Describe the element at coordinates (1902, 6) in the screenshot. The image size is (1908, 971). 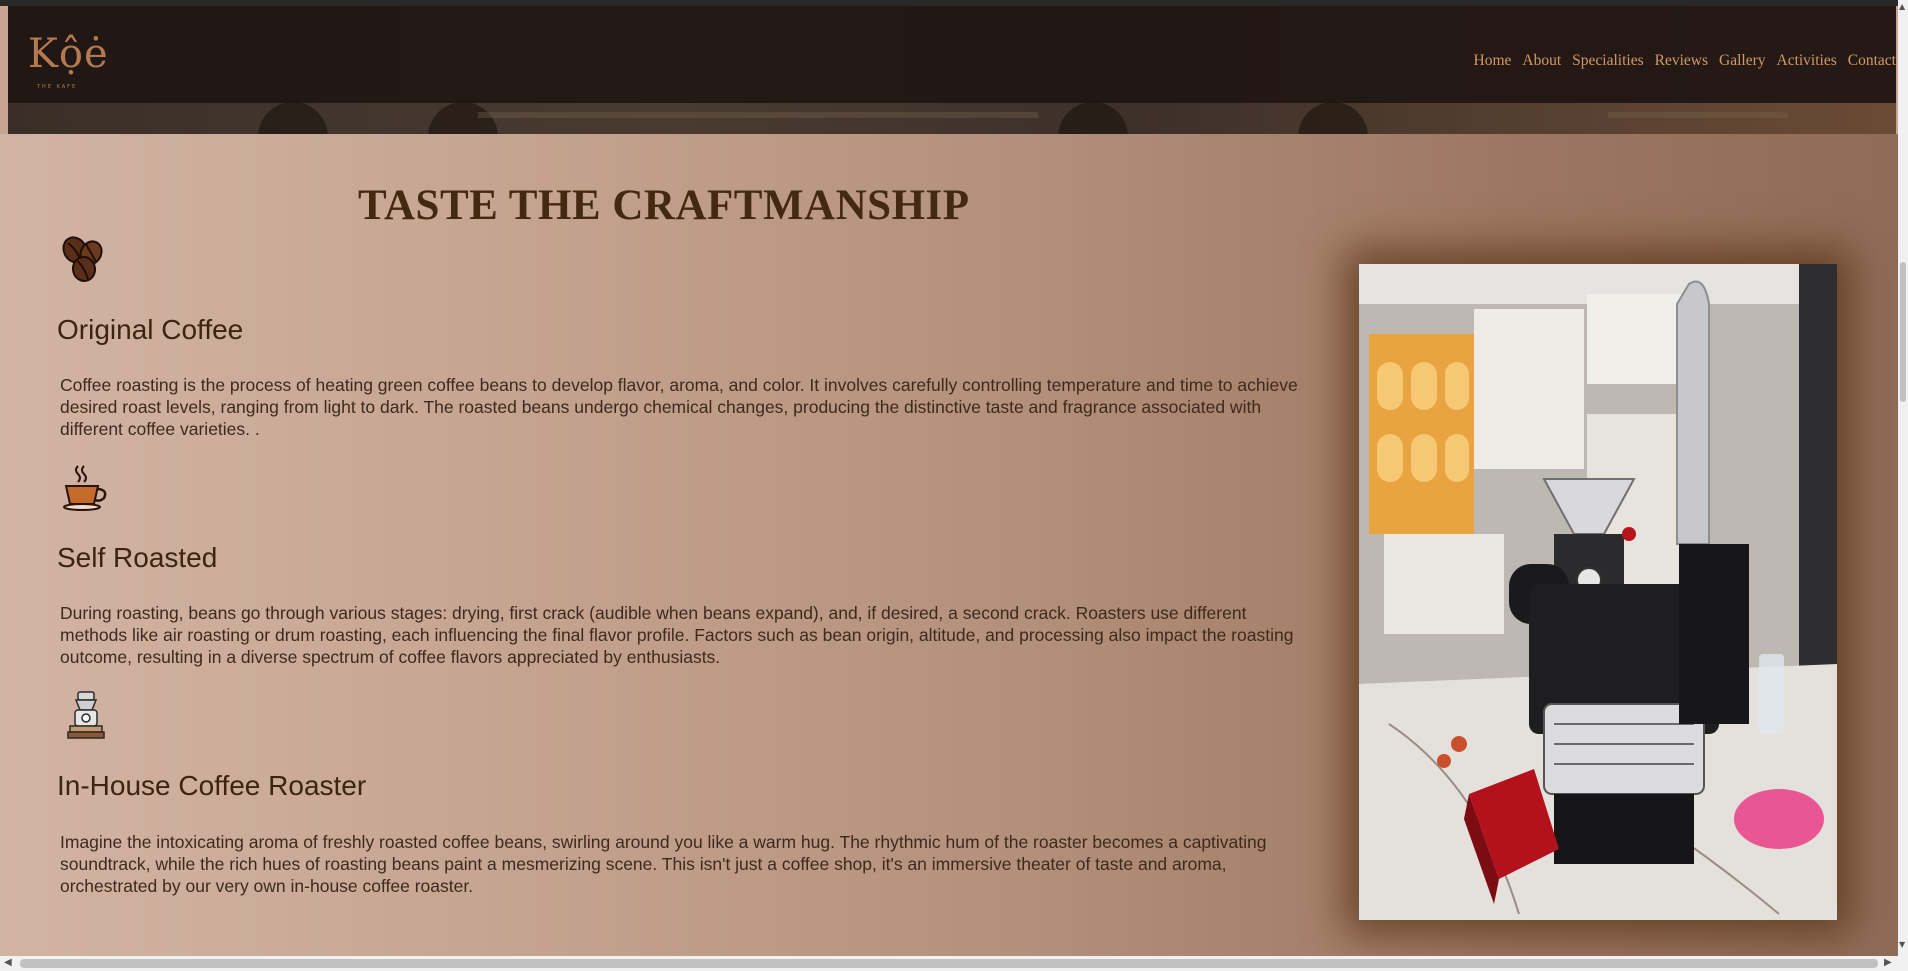
I see `scroll-up-arrow-icon: ▲` at that location.